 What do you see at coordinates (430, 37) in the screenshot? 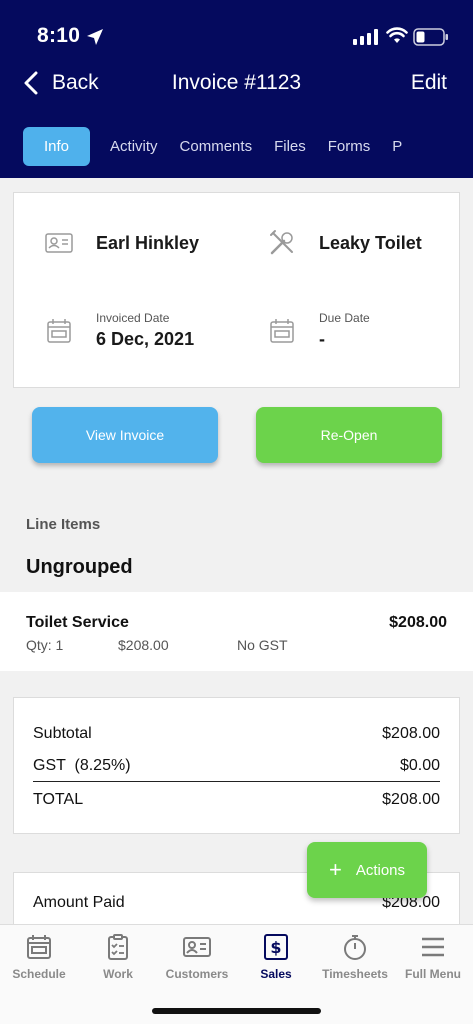
I see `battery-icon` at bounding box center [430, 37].